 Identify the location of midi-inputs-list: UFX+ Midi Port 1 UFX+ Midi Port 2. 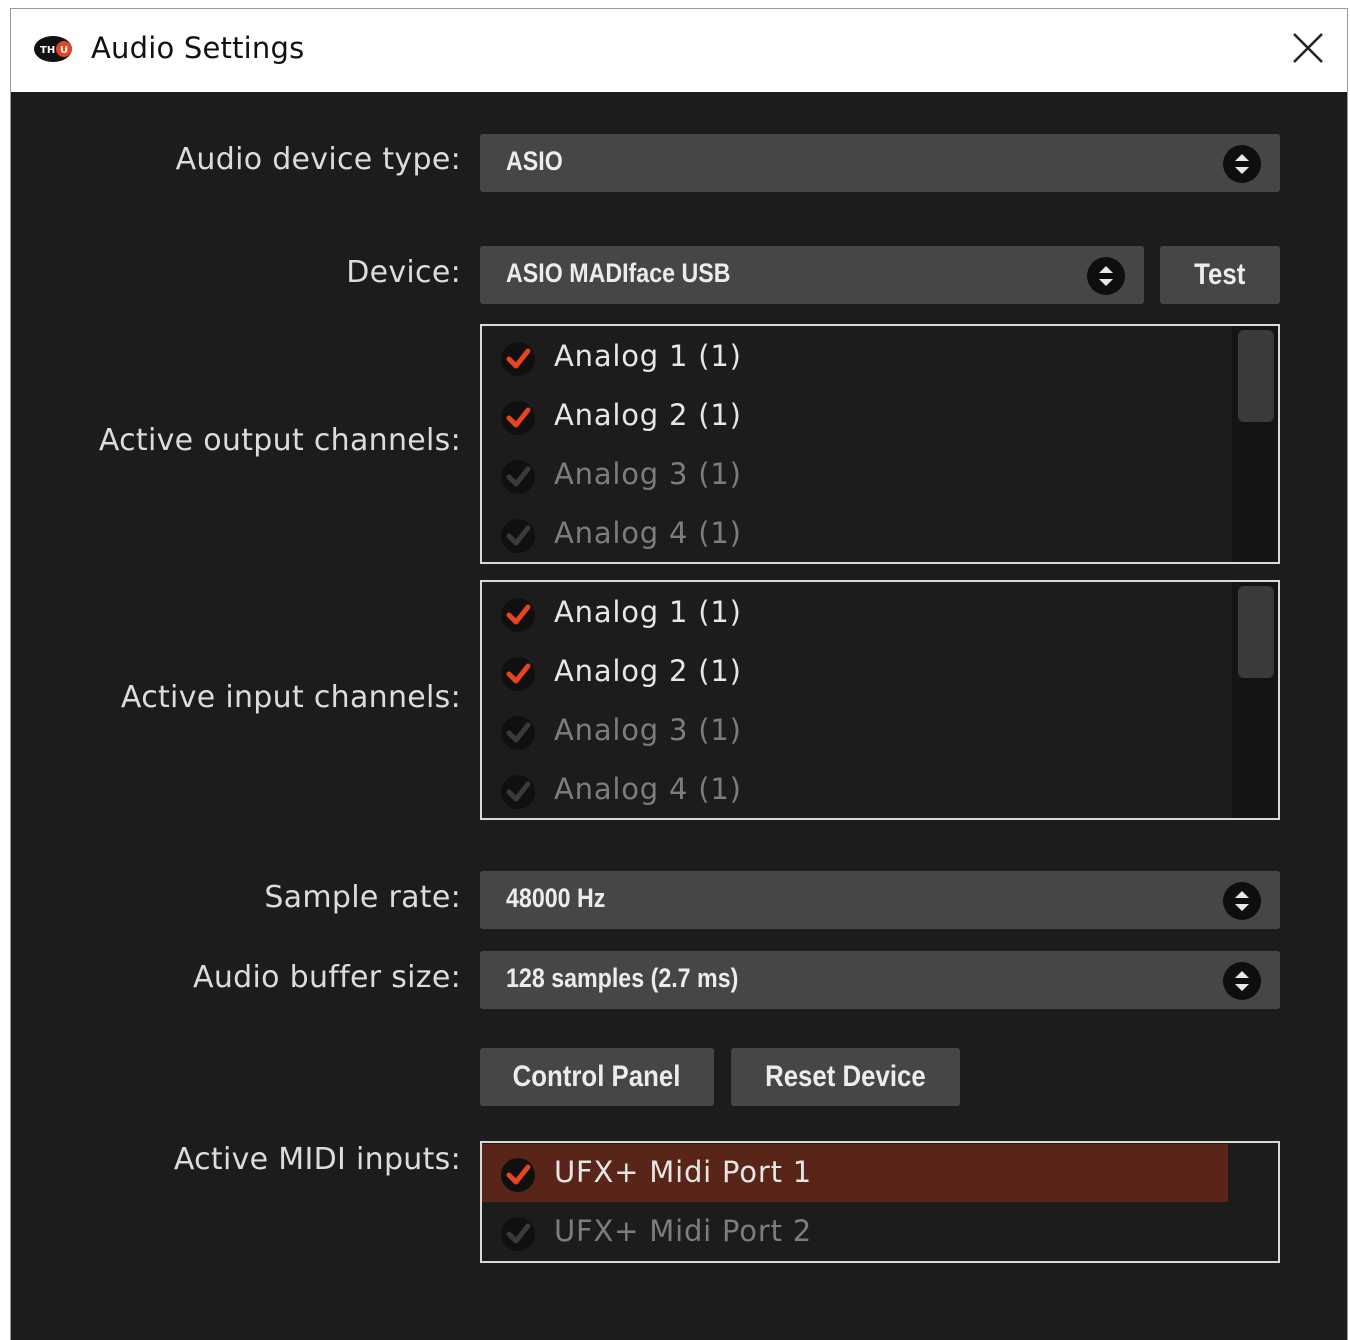
(880, 1202).